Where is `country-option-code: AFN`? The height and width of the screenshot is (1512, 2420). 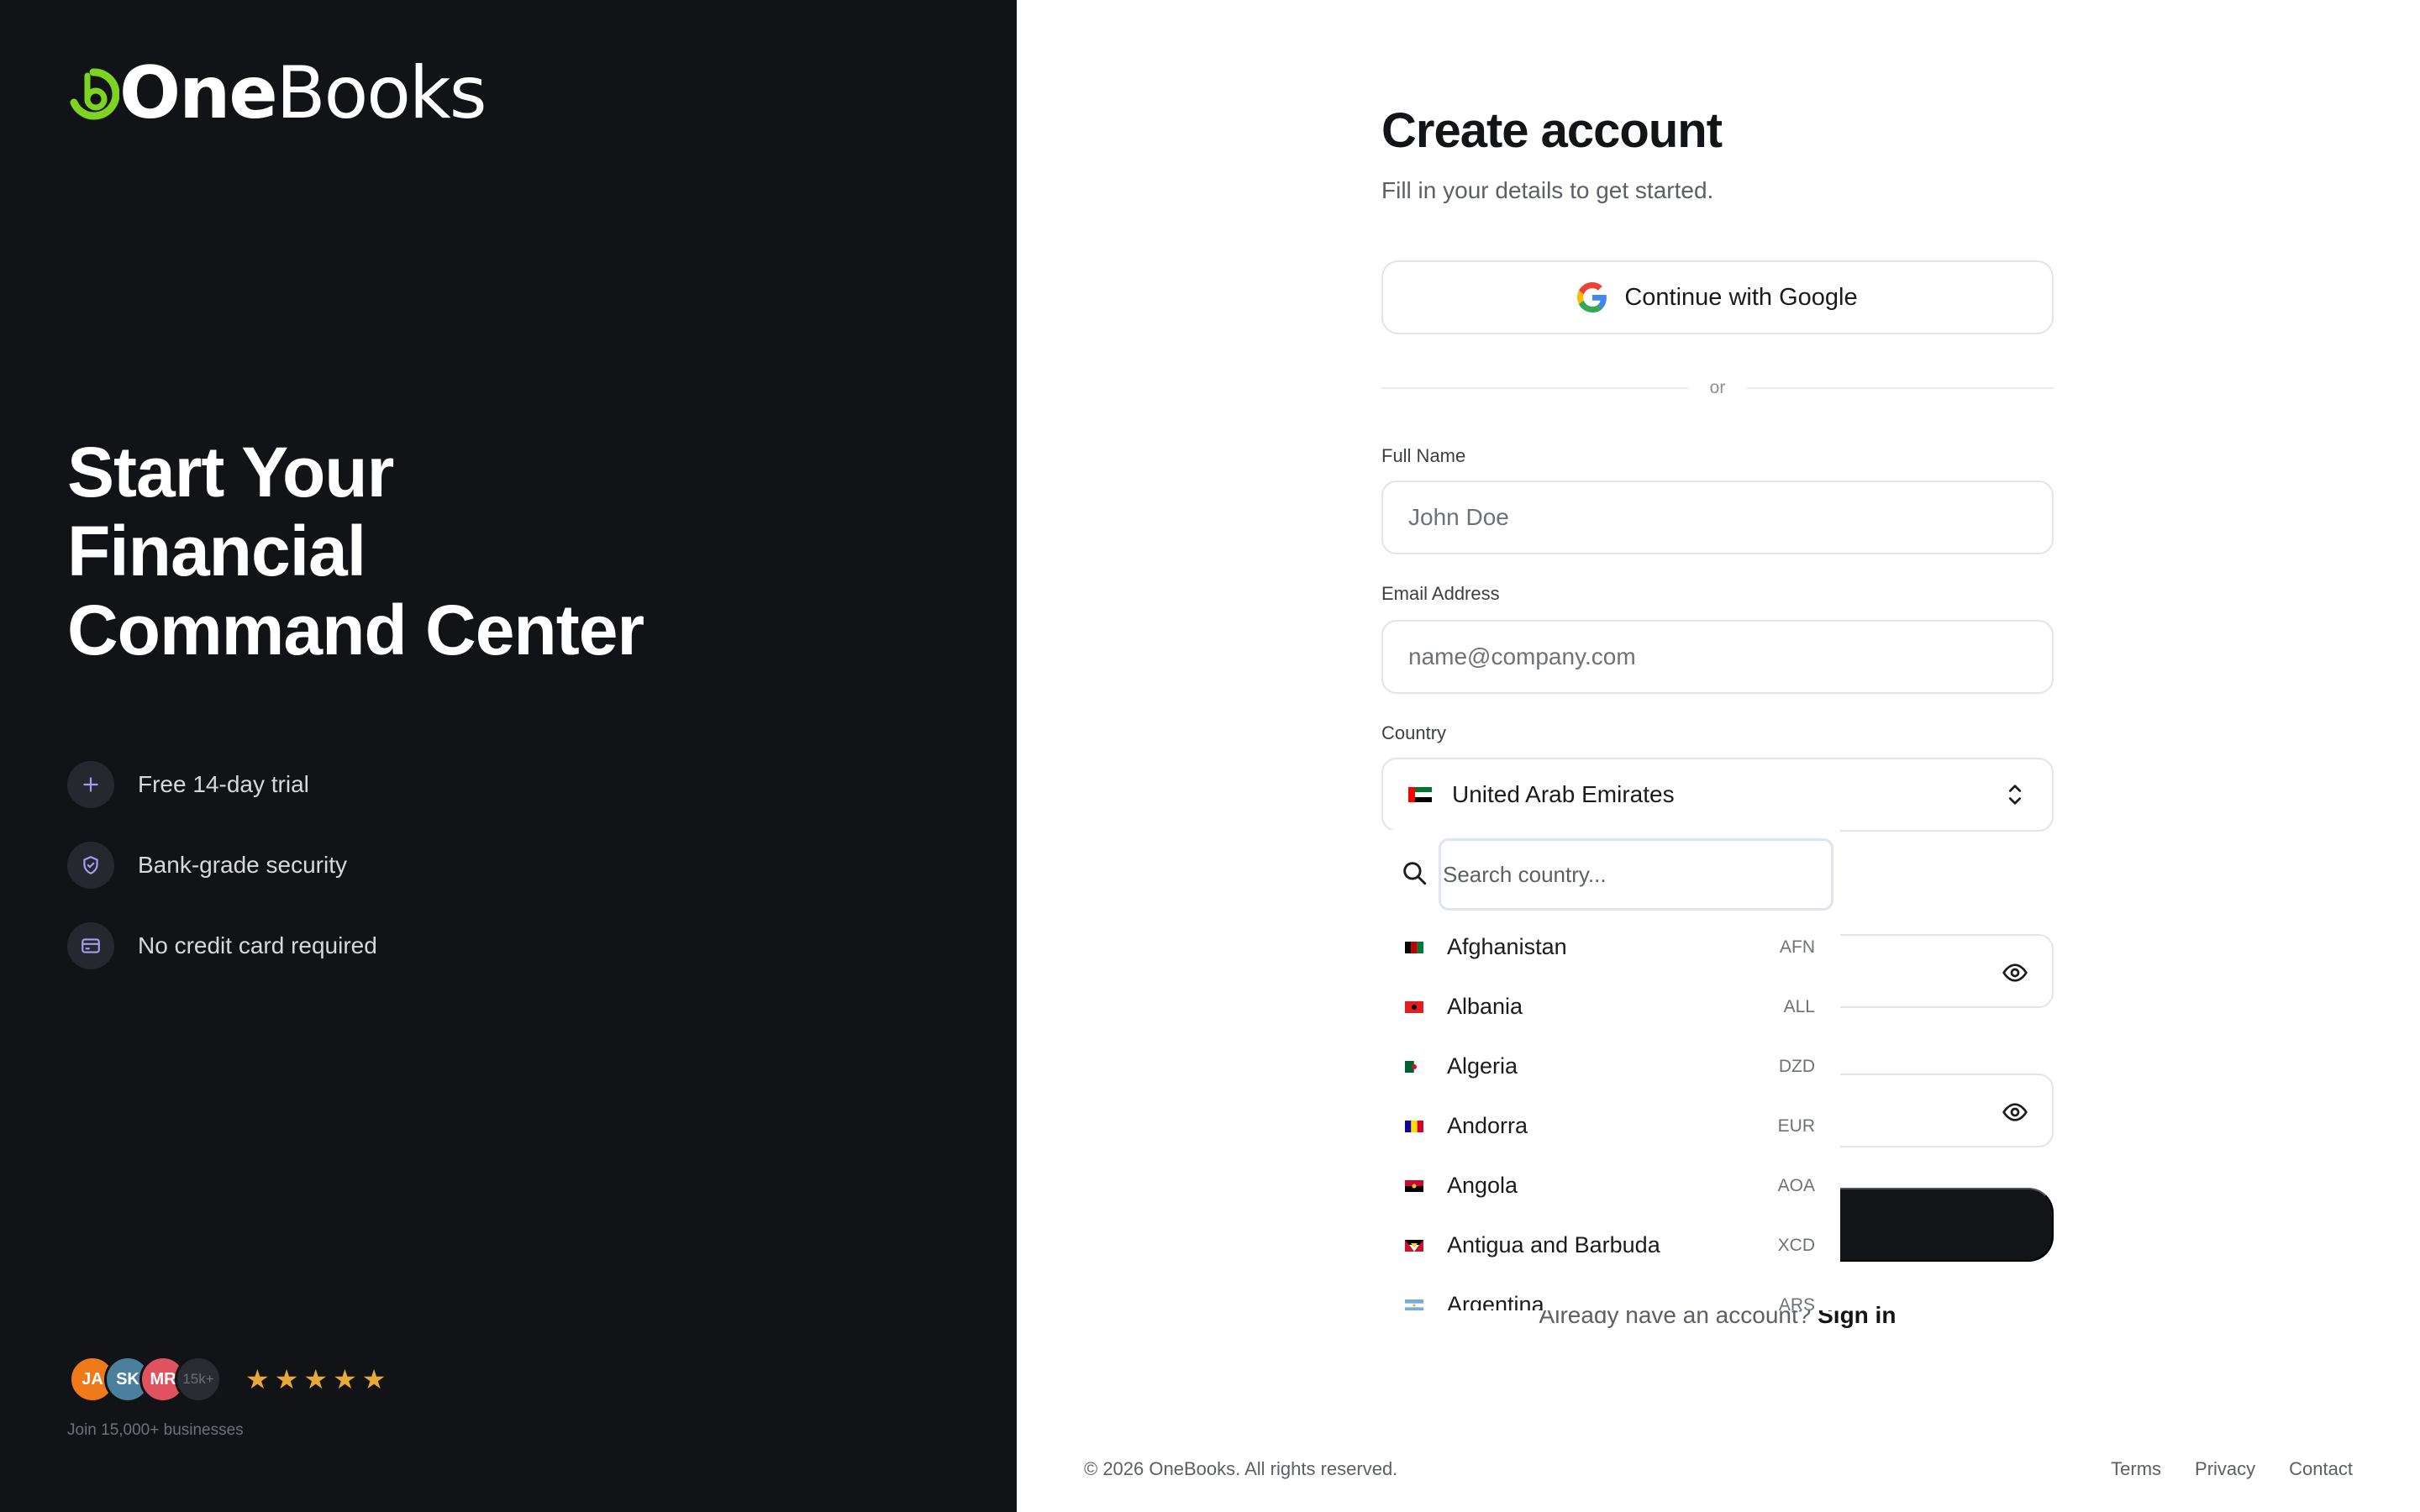 country-option-code: AFN is located at coordinates (1798, 947).